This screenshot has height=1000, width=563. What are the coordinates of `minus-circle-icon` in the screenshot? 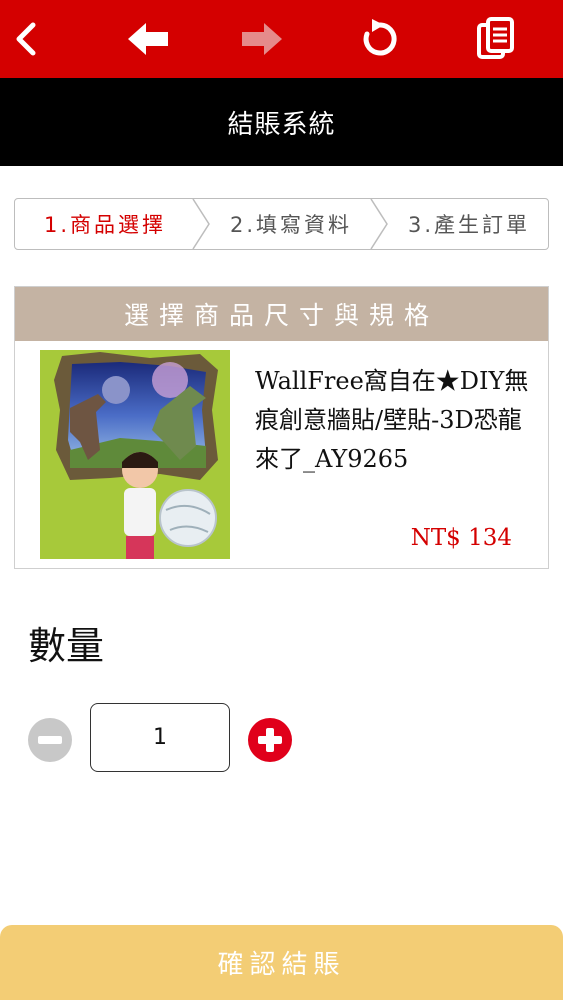 It's located at (50, 740).